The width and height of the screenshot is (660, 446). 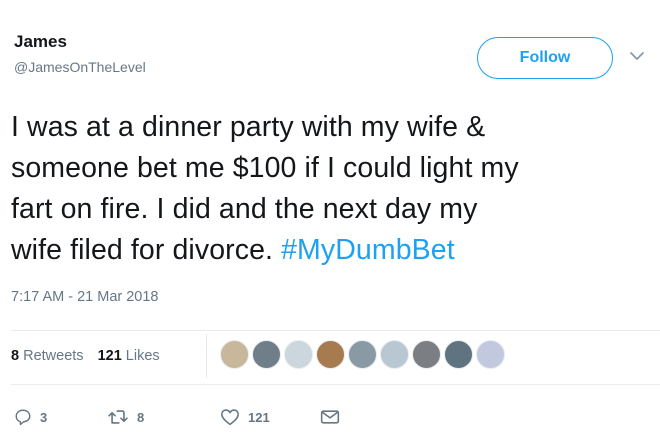 I want to click on chevron-down-icon, so click(x=637, y=56).